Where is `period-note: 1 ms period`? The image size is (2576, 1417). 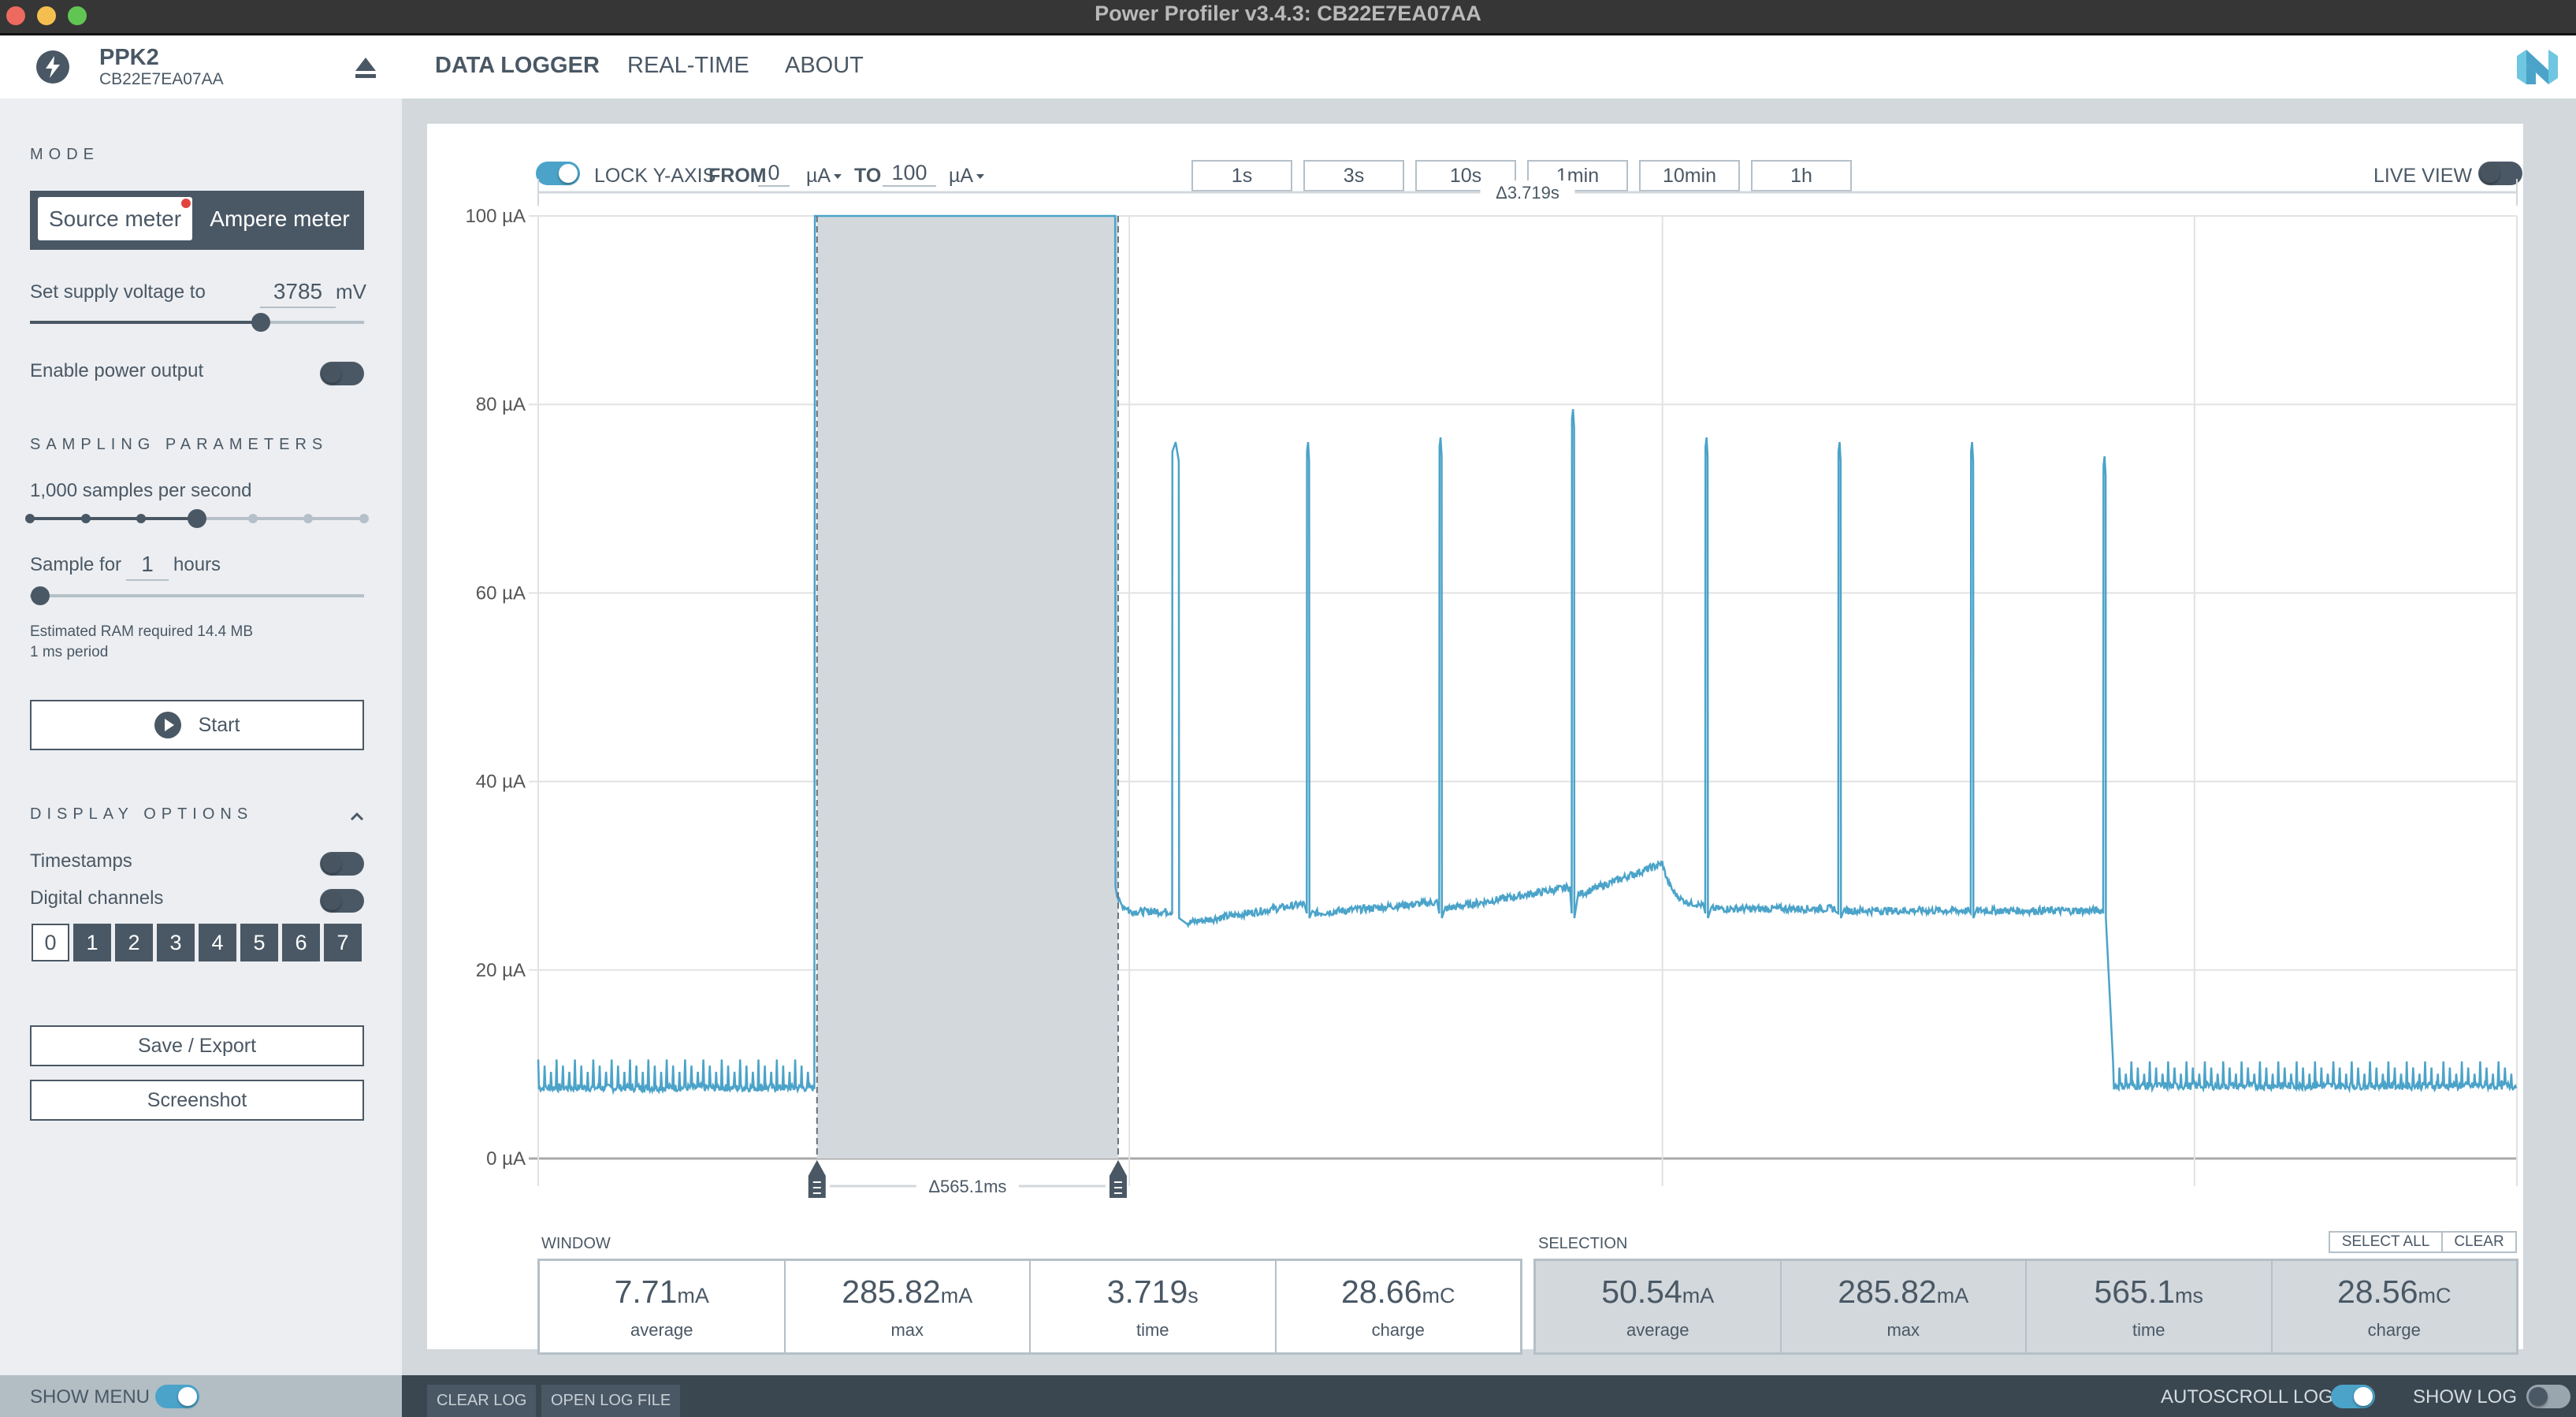
period-note: 1 ms period is located at coordinates (69, 652).